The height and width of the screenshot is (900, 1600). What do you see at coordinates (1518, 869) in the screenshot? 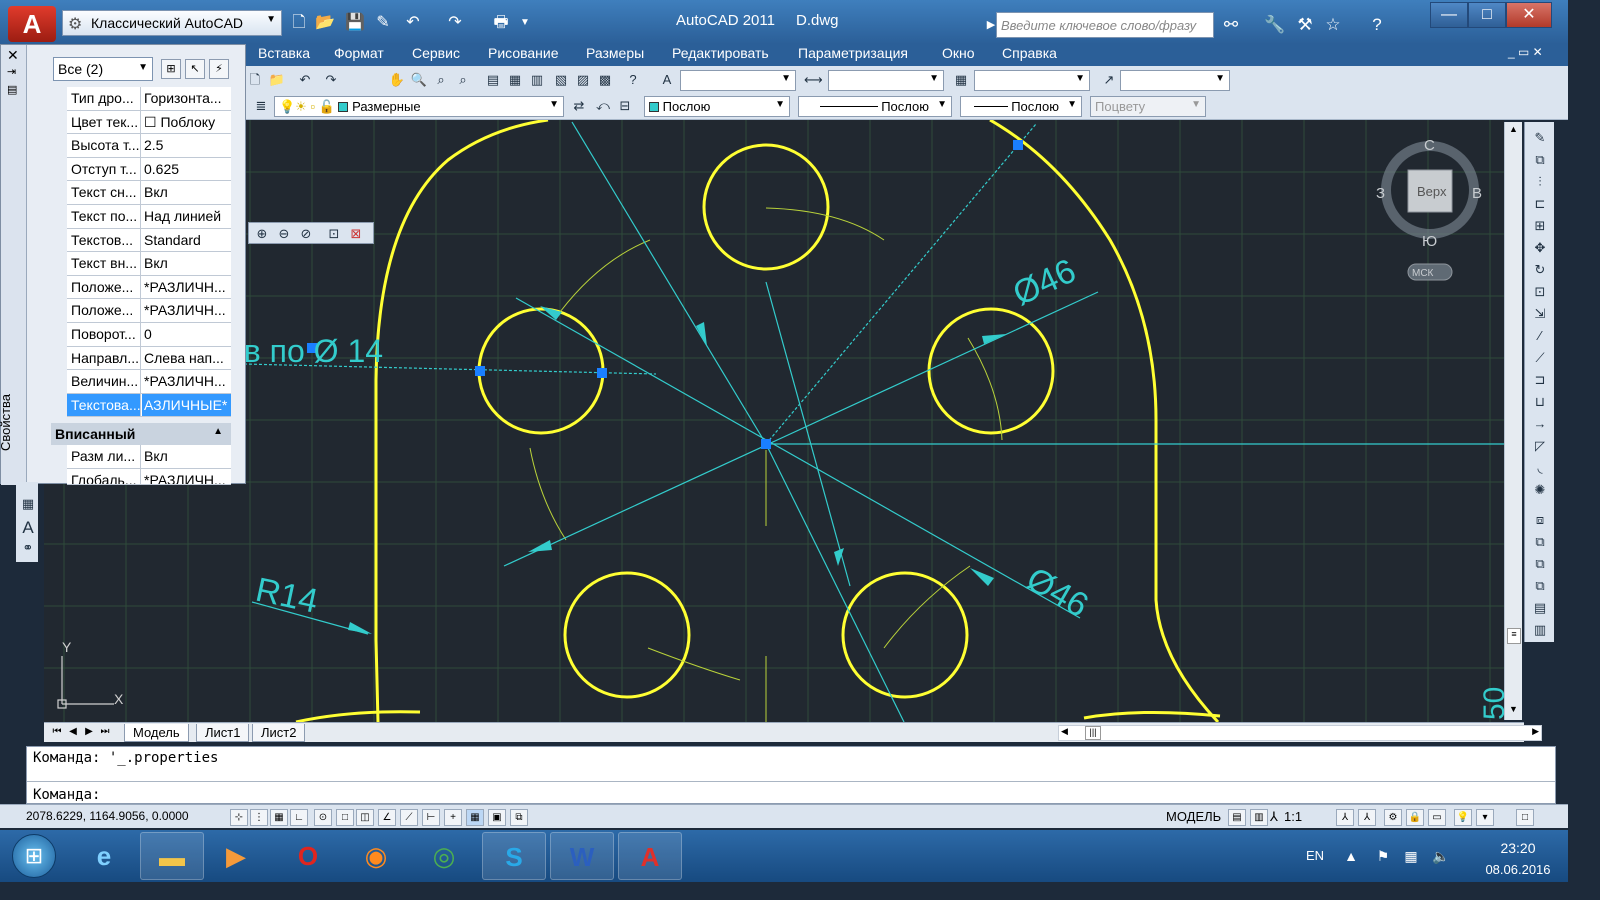
I see `clock-date: 08.06.2016` at bounding box center [1518, 869].